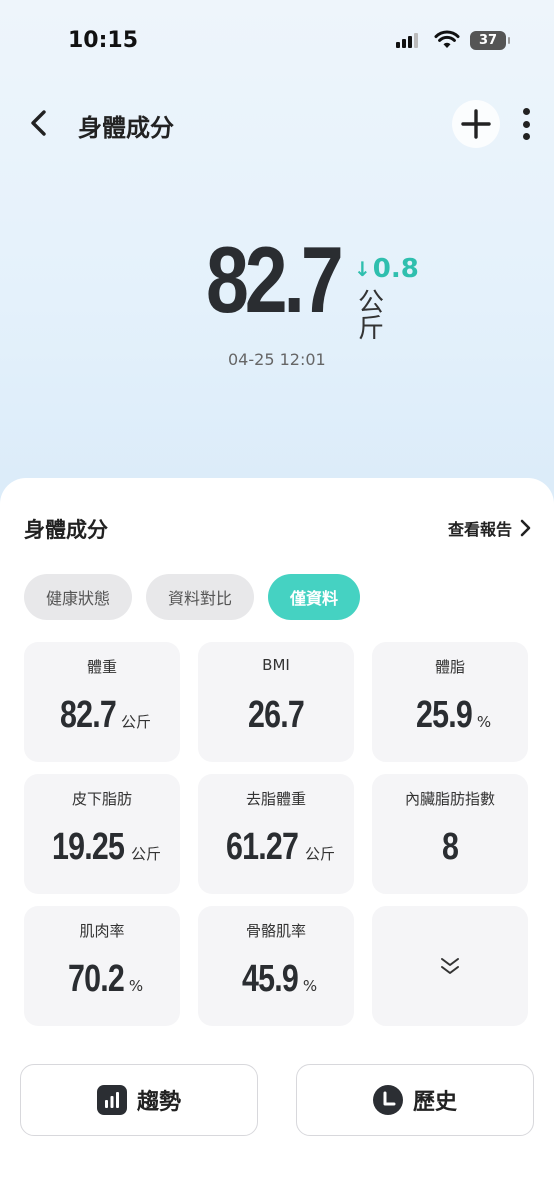 Image resolution: width=554 pixels, height=1200 pixels. Describe the element at coordinates (277, 124) in the screenshot. I see `app-header: 身體成分` at that location.